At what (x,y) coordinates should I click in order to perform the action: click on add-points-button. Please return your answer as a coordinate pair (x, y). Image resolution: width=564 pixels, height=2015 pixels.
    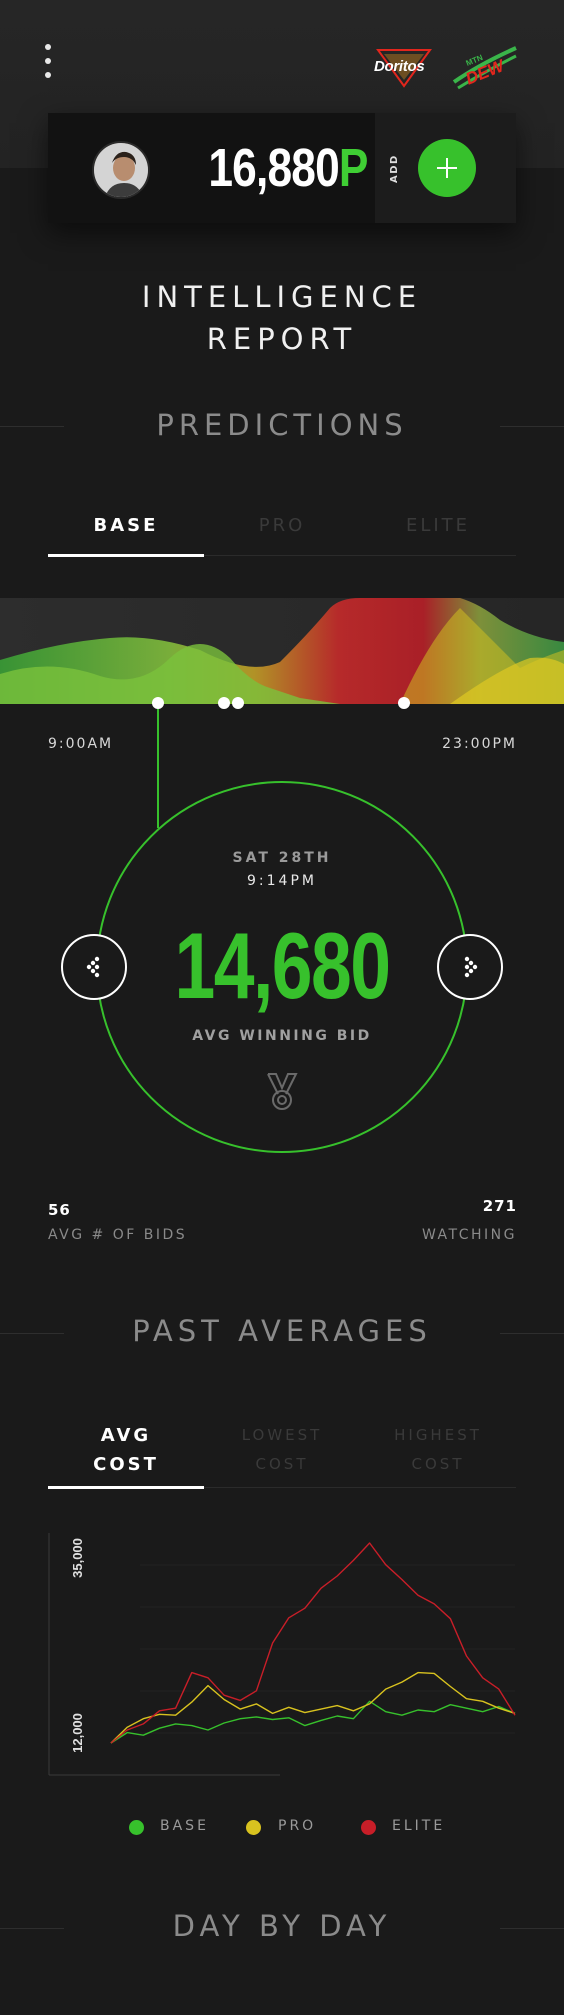
    Looking at the image, I should click on (447, 168).